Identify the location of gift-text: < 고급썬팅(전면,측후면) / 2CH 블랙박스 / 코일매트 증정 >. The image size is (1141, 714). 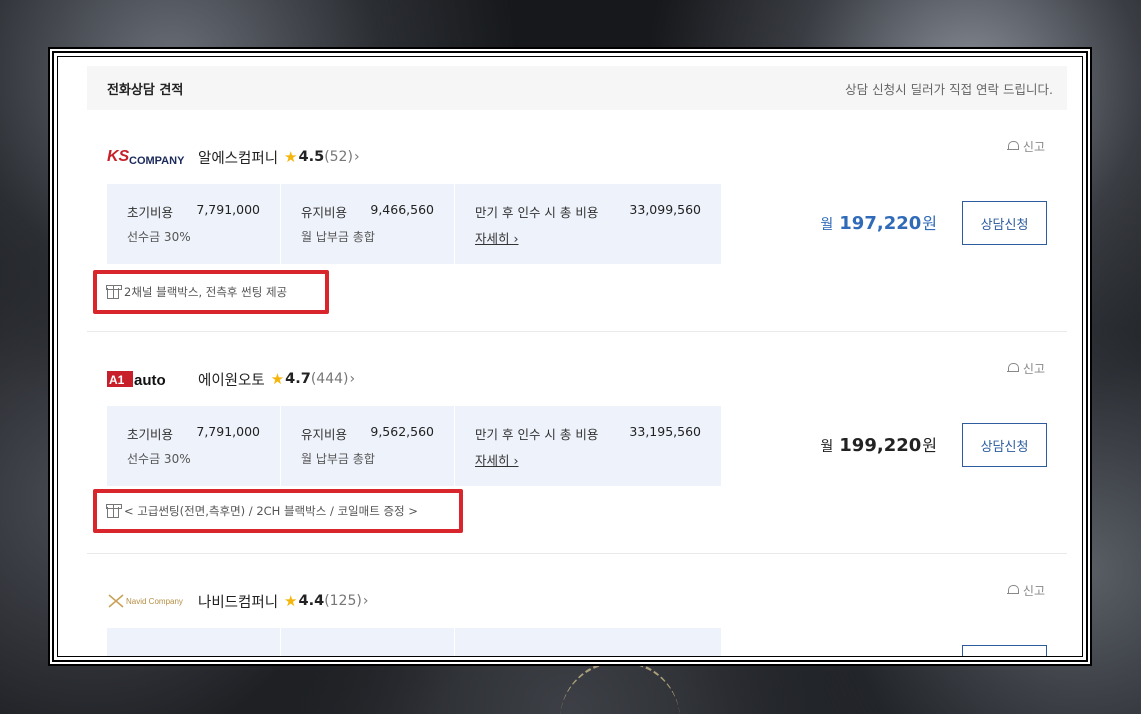
(271, 511).